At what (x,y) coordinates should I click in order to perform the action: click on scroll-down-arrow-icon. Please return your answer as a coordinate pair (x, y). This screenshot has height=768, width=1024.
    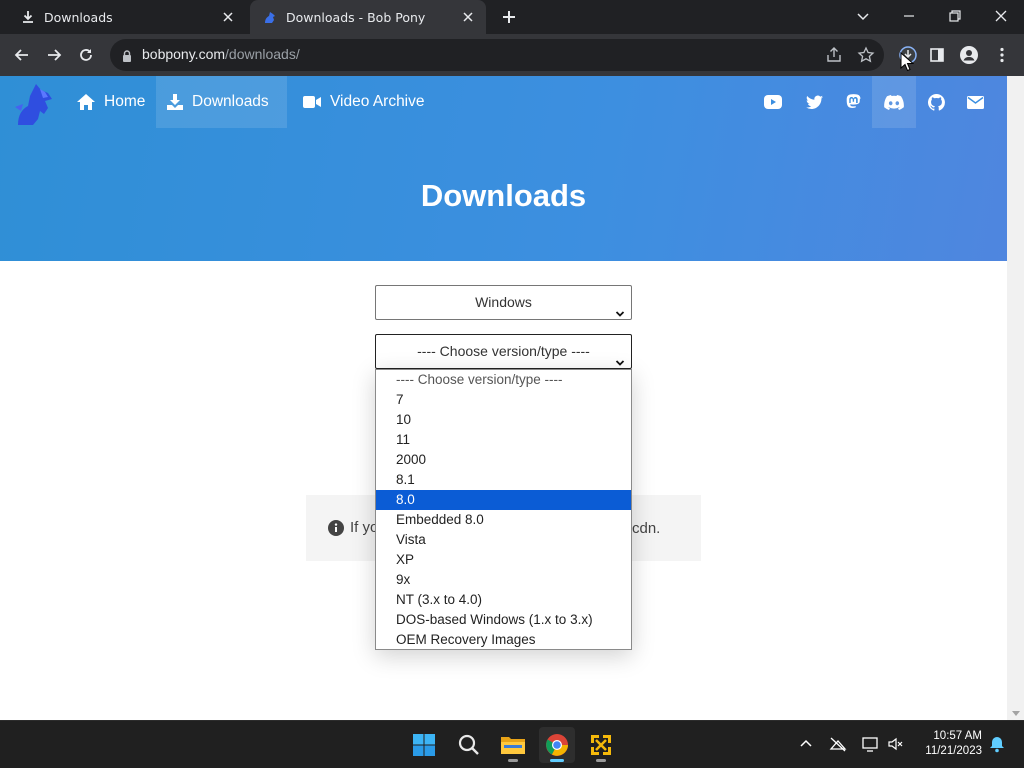
    Looking at the image, I should click on (1016, 713).